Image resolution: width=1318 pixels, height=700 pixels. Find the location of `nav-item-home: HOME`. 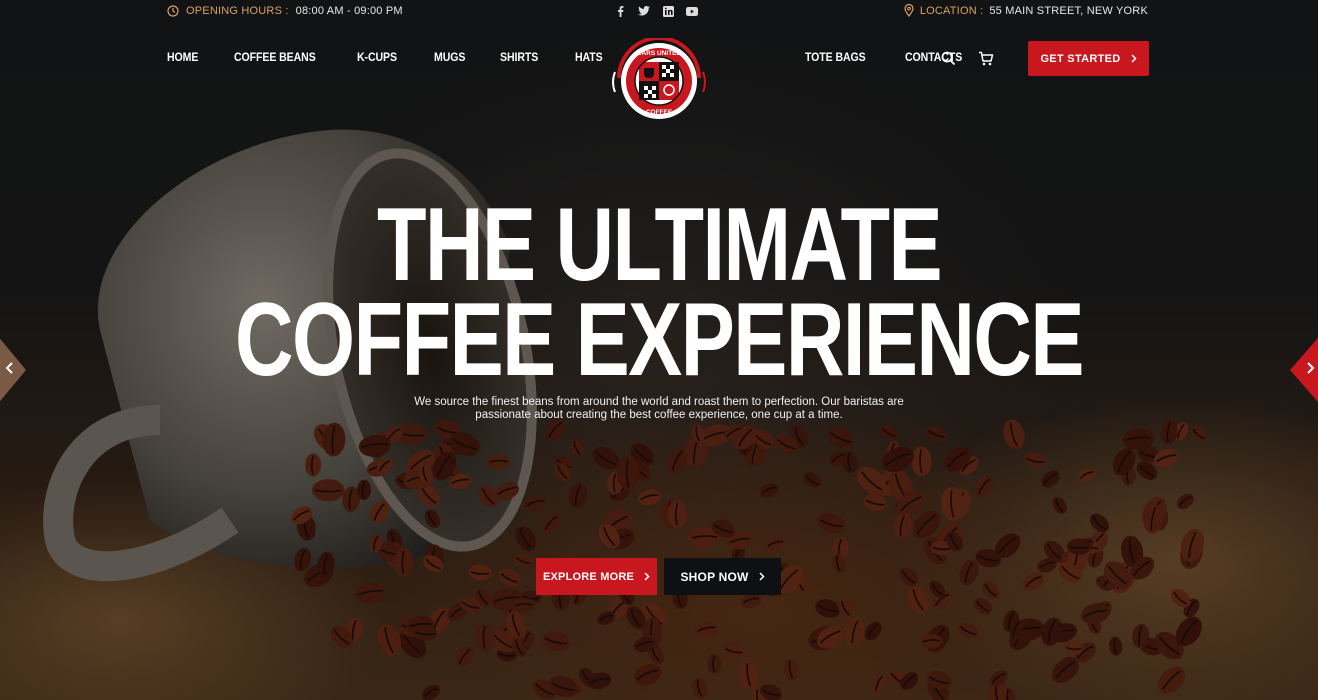

nav-item-home: HOME is located at coordinates (182, 57).